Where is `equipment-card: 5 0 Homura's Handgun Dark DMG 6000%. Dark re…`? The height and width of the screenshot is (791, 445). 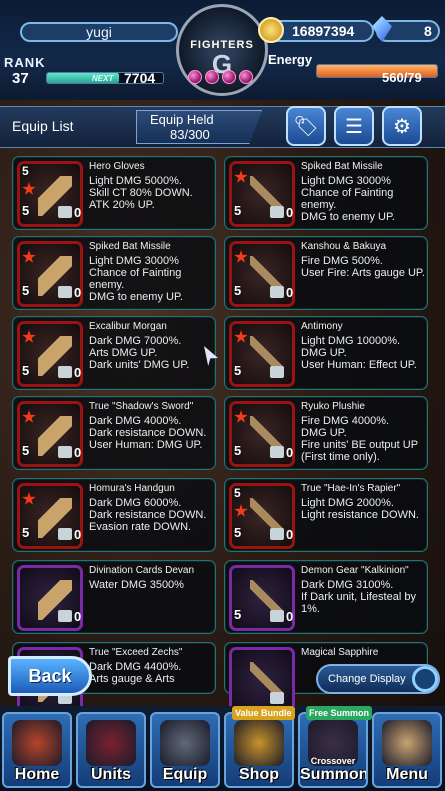
equipment-card: 5 0 Homura's Handgun Dark DMG 6000%. Dark re… is located at coordinates (114, 515).